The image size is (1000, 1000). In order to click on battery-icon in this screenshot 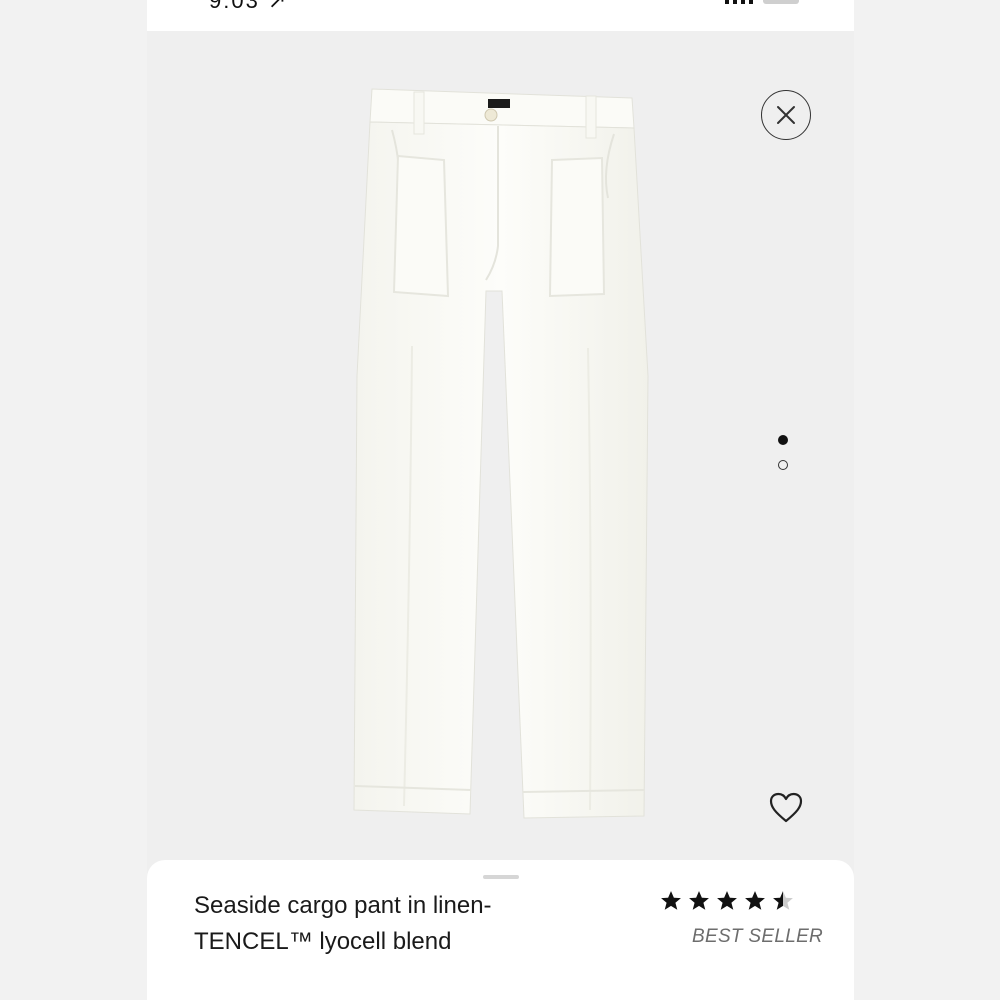, I will do `click(781, 2)`.